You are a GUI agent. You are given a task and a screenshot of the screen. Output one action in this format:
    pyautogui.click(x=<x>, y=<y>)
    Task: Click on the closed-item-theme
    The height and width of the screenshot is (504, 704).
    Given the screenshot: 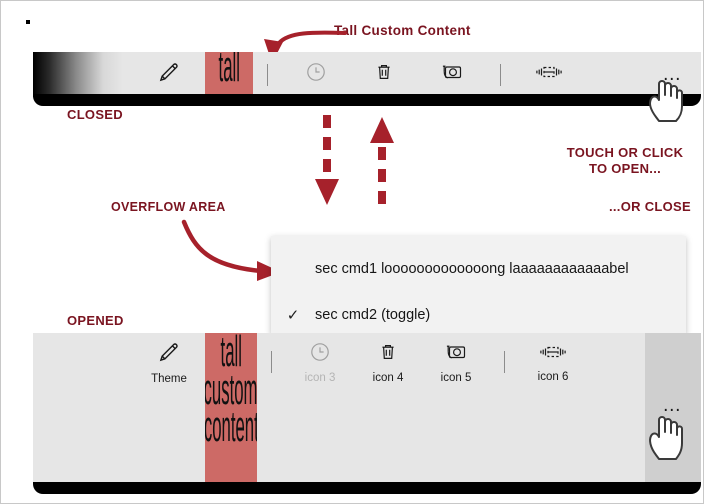 What is the action you would take?
    pyautogui.click(x=169, y=74)
    